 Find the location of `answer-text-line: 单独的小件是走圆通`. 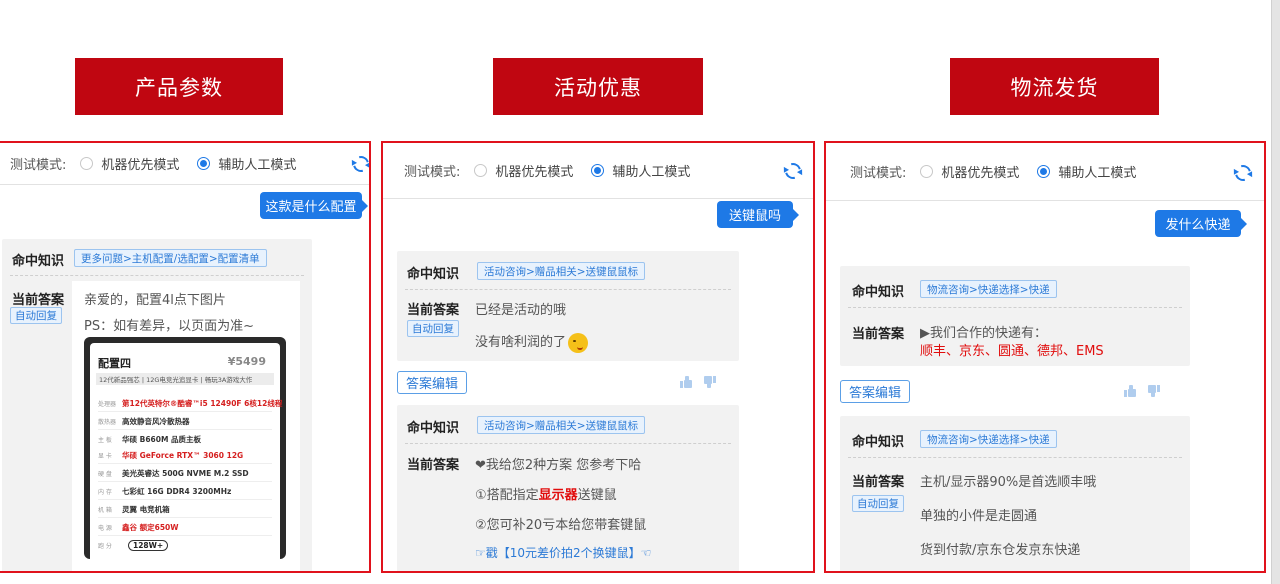

answer-text-line: 单独的小件是走圆通 is located at coordinates (979, 516).